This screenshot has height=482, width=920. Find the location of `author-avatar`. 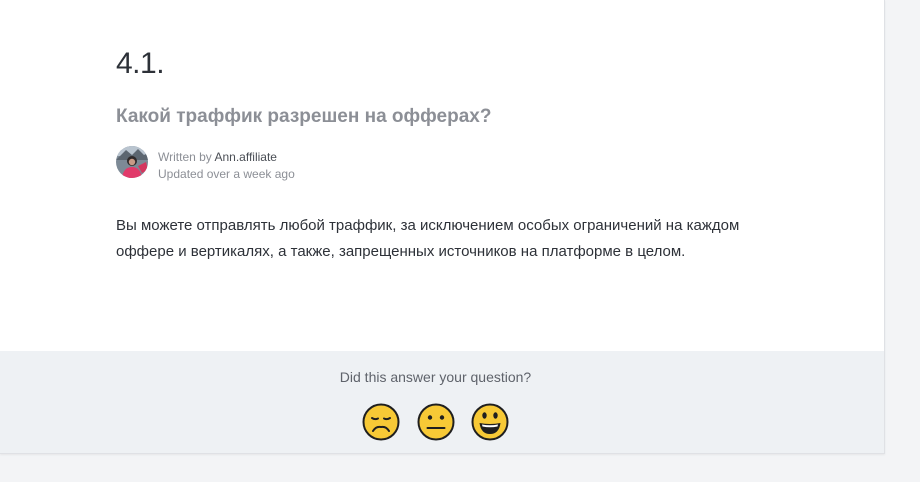

author-avatar is located at coordinates (132, 162).